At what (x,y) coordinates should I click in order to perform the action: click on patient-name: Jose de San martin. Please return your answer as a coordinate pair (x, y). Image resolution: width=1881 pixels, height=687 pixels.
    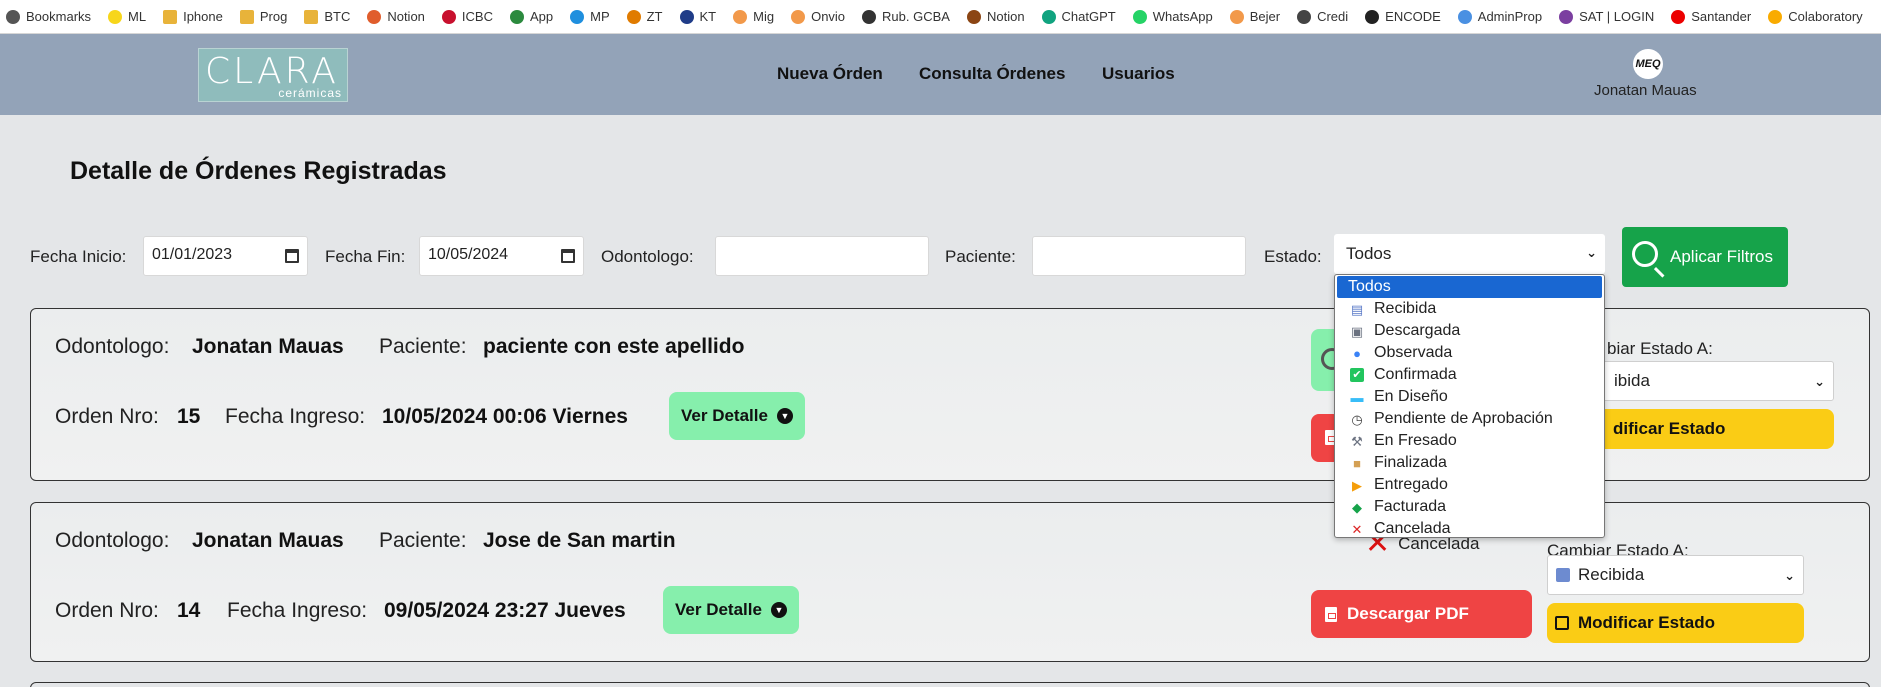
    Looking at the image, I should click on (579, 540).